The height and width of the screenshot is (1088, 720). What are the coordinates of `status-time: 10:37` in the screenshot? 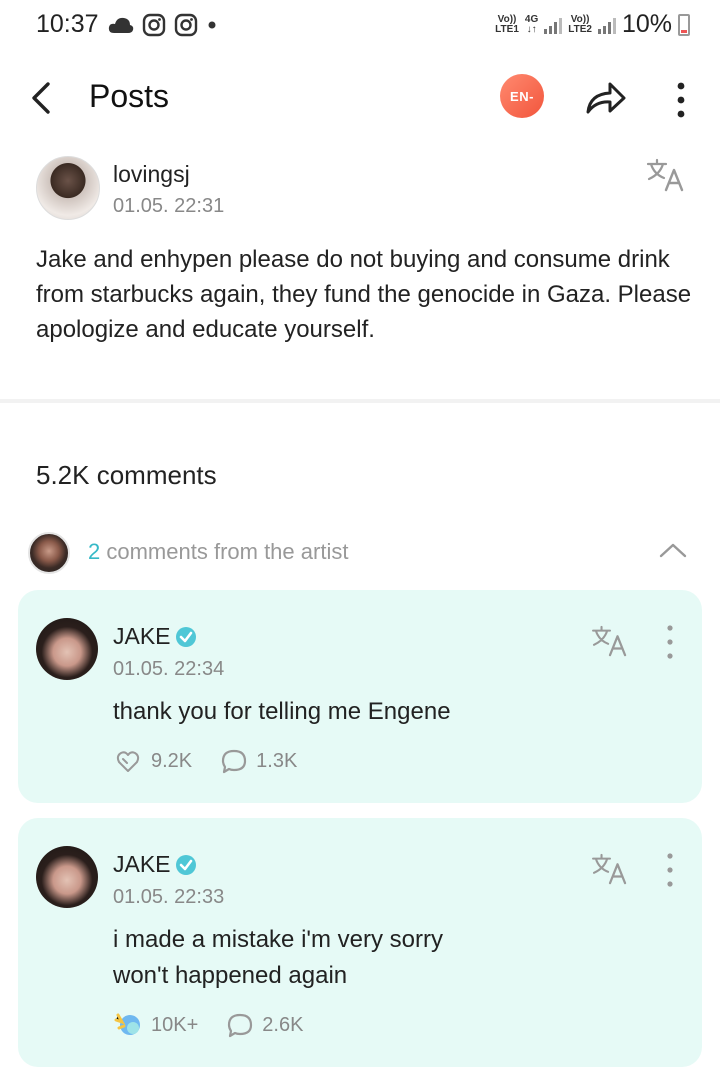 It's located at (67, 24).